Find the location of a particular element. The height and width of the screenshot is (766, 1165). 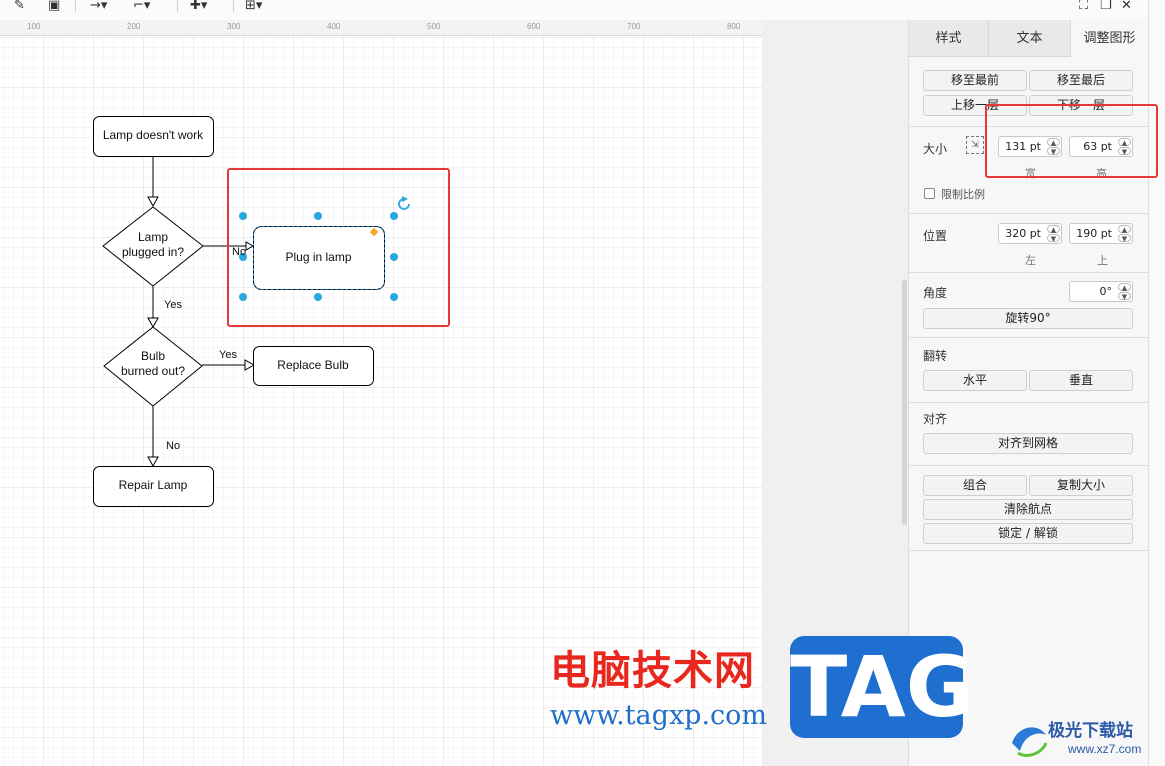

watermark-tag-logo: TAG is located at coordinates (882, 687).